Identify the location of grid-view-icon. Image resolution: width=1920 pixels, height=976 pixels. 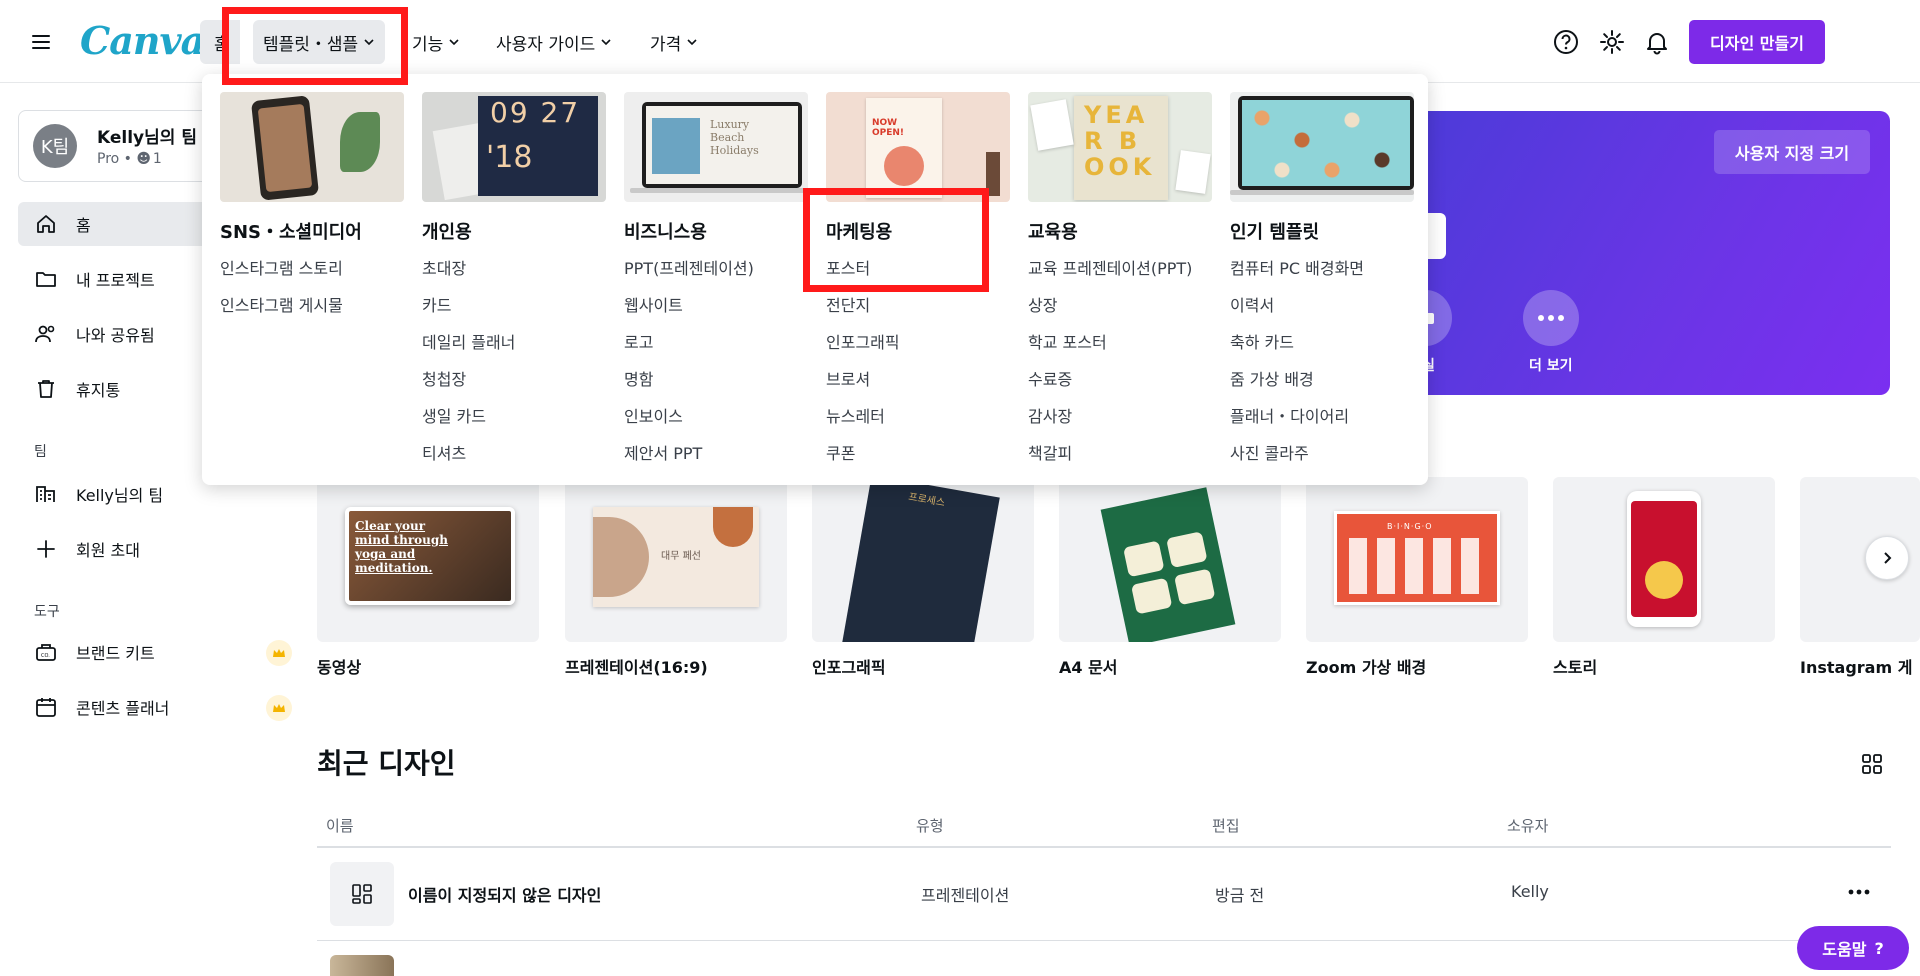
(1872, 764).